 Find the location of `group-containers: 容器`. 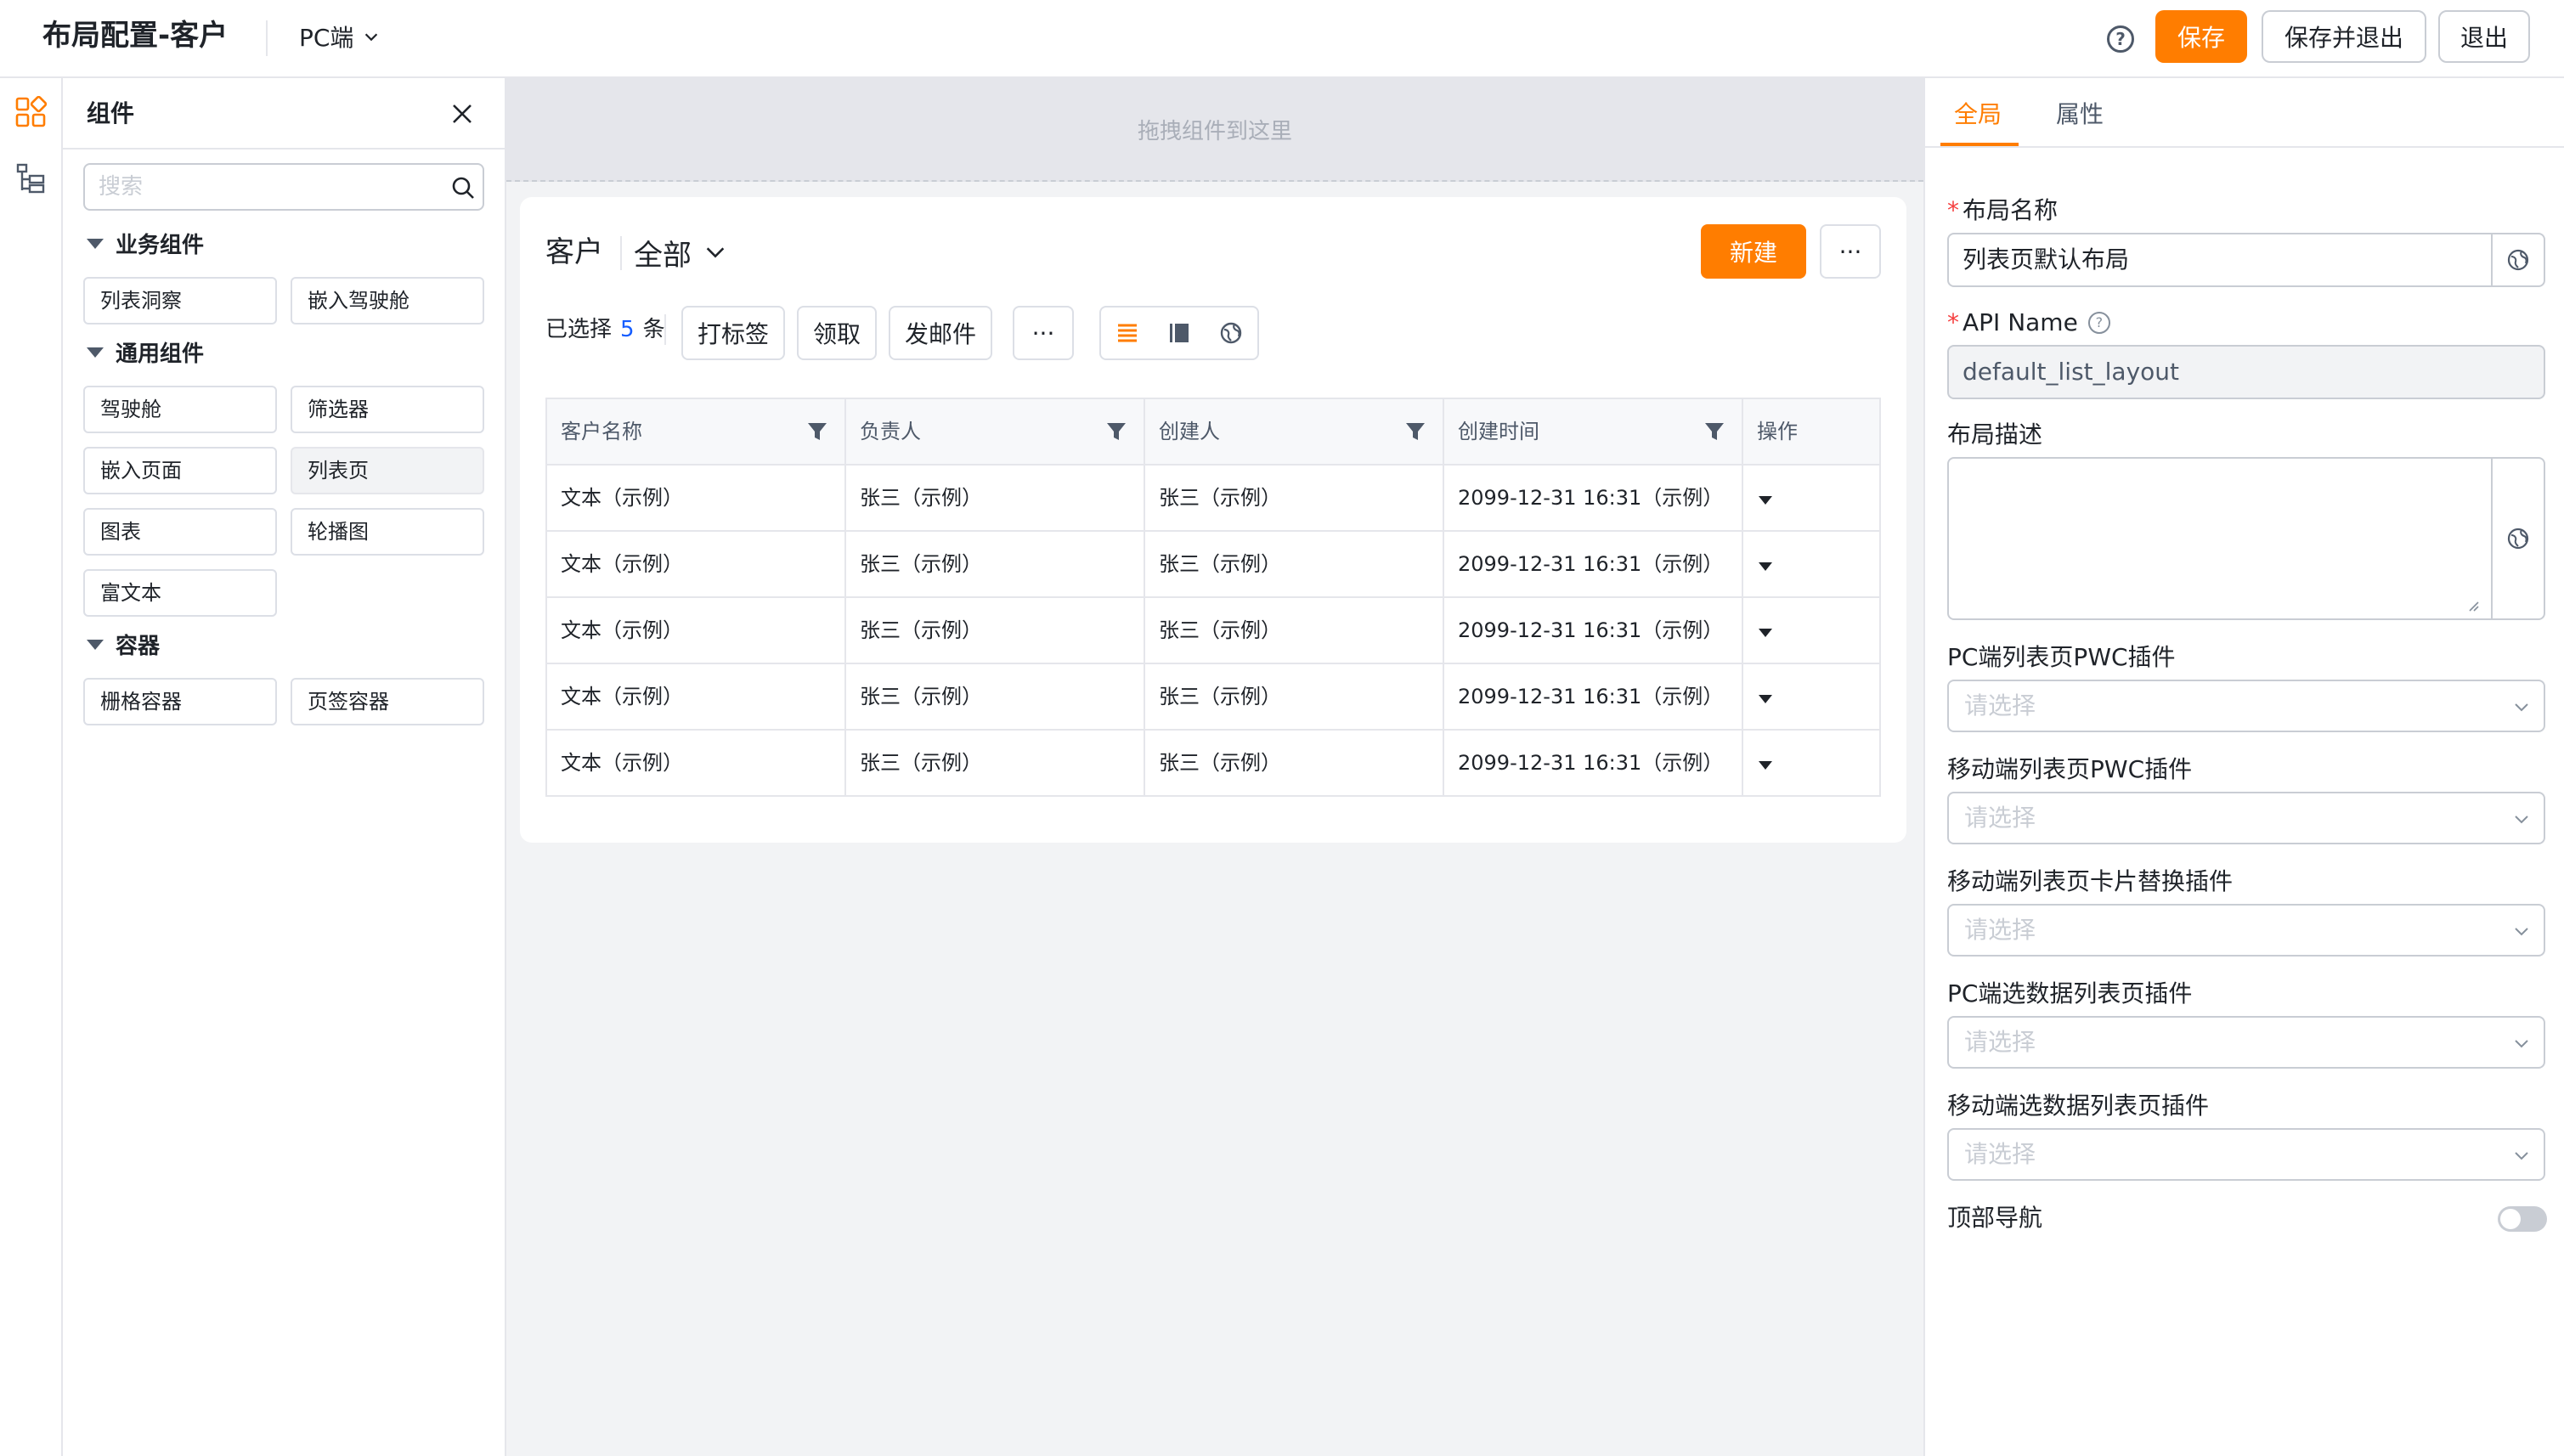

group-containers: 容器 is located at coordinates (123, 644).